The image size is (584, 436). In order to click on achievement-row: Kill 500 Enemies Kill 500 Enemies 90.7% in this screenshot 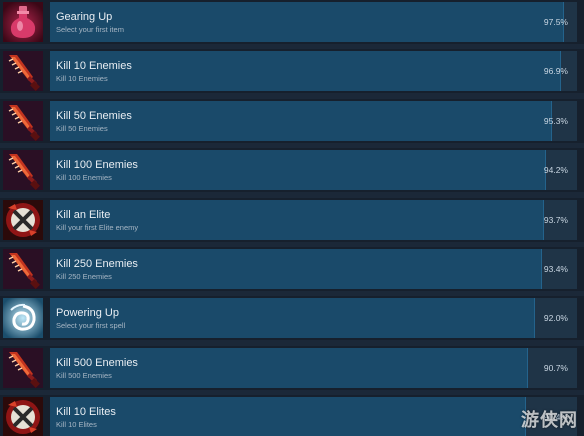, I will do `click(292, 368)`.